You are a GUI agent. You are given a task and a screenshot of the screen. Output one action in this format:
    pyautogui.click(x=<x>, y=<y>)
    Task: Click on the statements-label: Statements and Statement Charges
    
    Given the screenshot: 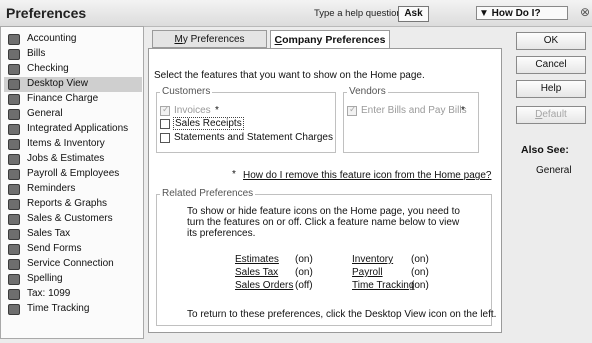 What is the action you would take?
    pyautogui.click(x=253, y=137)
    